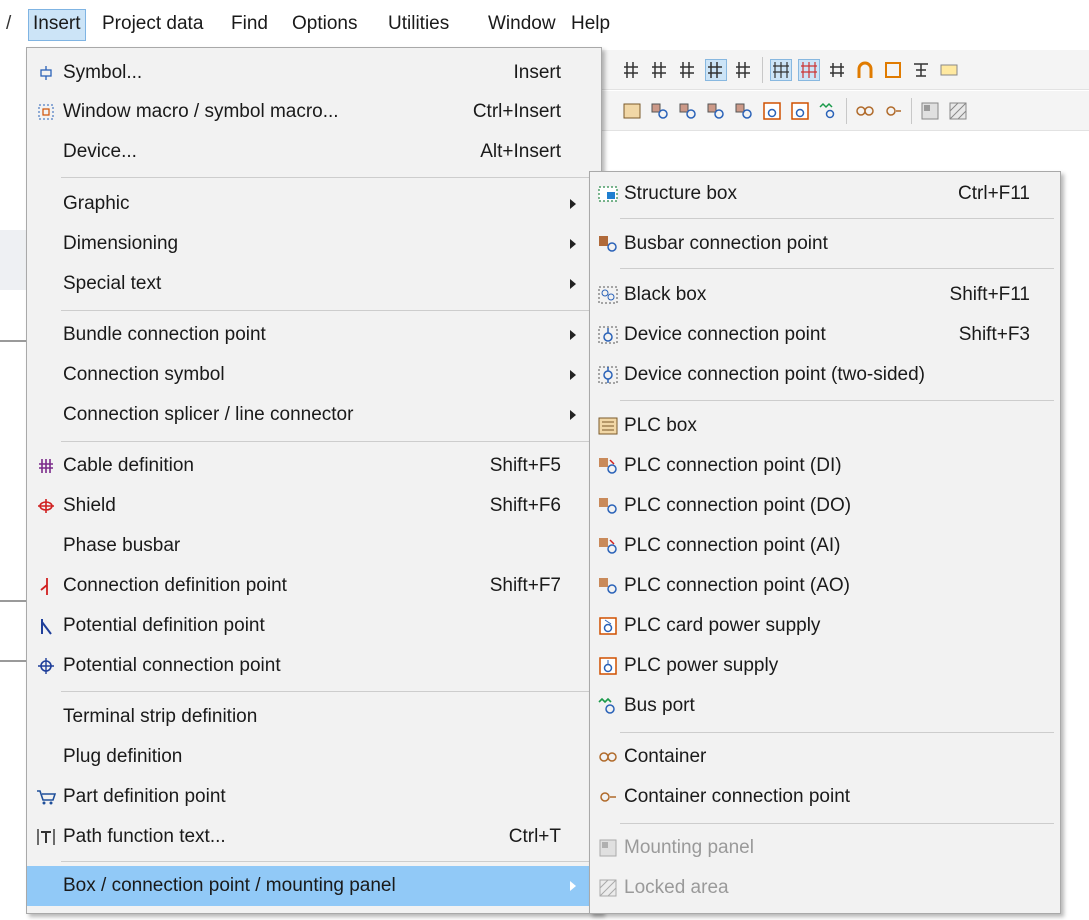  I want to click on menu-item-connection-symbol: Connection symbol, so click(314, 375).